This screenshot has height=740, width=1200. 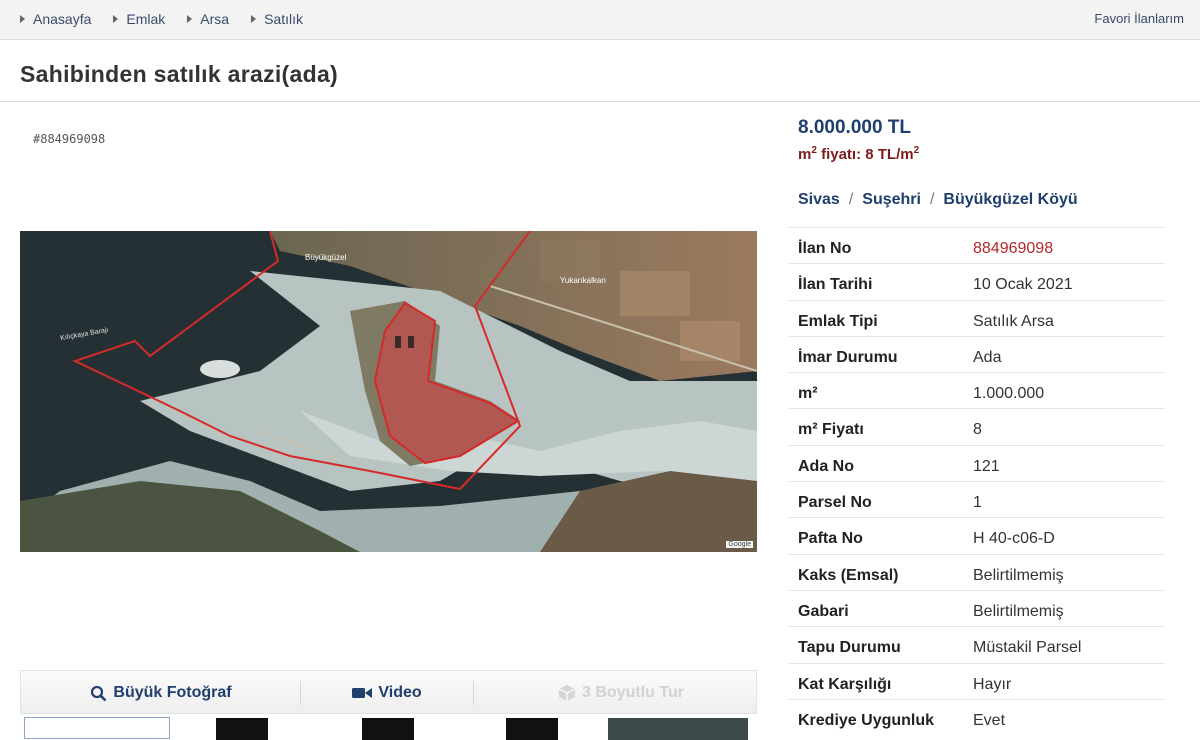 I want to click on detail-row-gabari: Gabari Belirtilmemiş, so click(x=976, y=607).